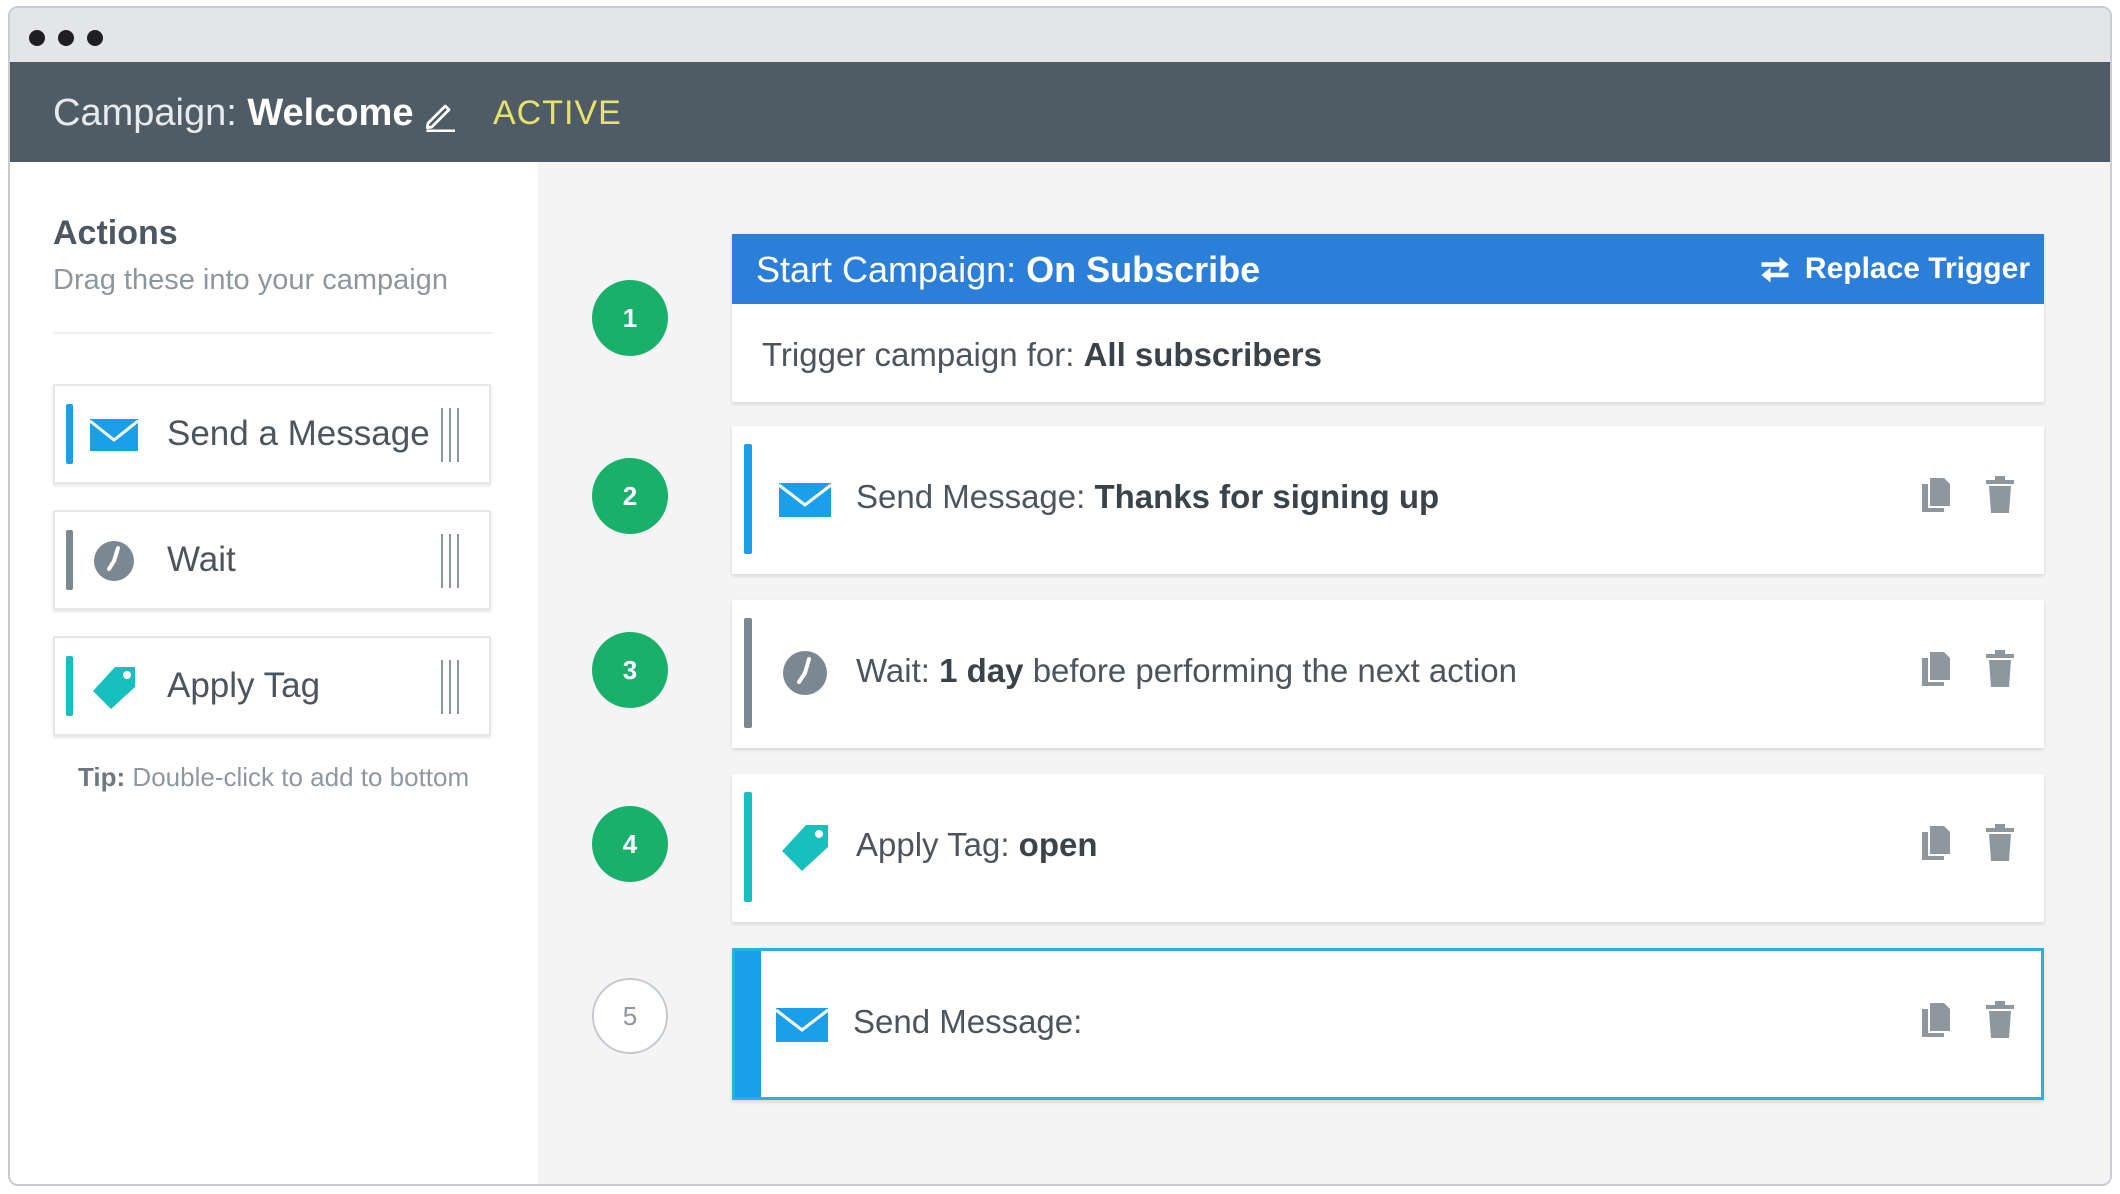 This screenshot has width=2120, height=1194. I want to click on step-number: 4, so click(630, 844).